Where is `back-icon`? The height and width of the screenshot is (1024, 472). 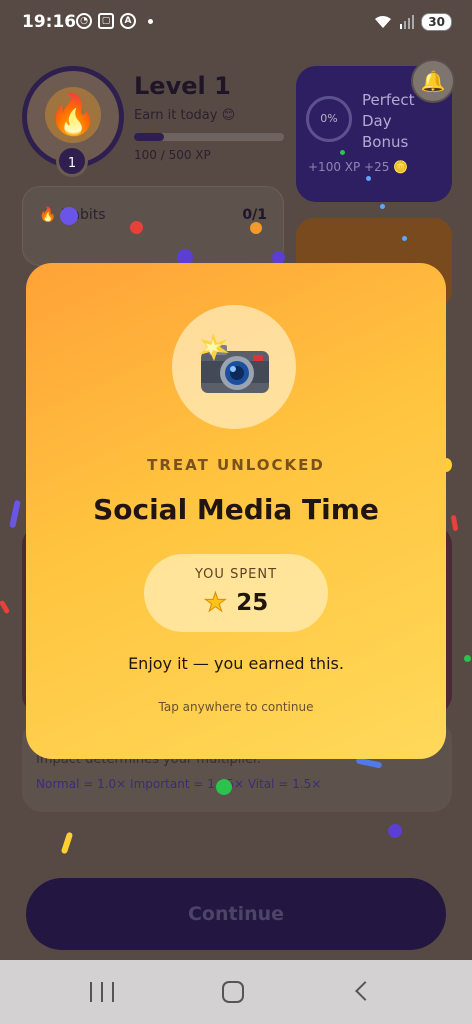 back-icon is located at coordinates (365, 991).